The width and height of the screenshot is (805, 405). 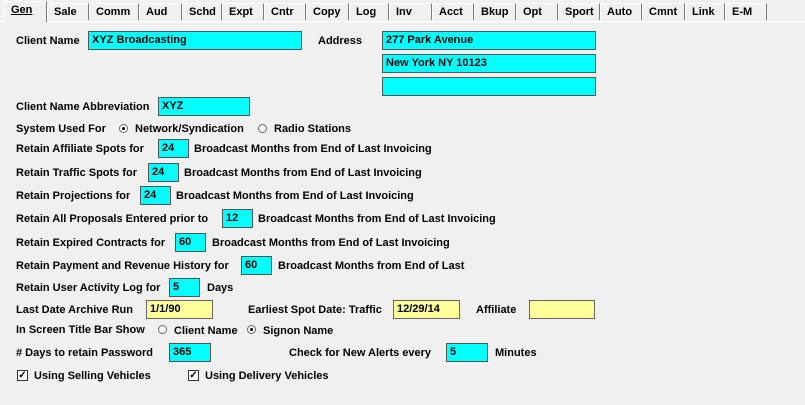 What do you see at coordinates (243, 11) in the screenshot?
I see `tab-expt: Expt` at bounding box center [243, 11].